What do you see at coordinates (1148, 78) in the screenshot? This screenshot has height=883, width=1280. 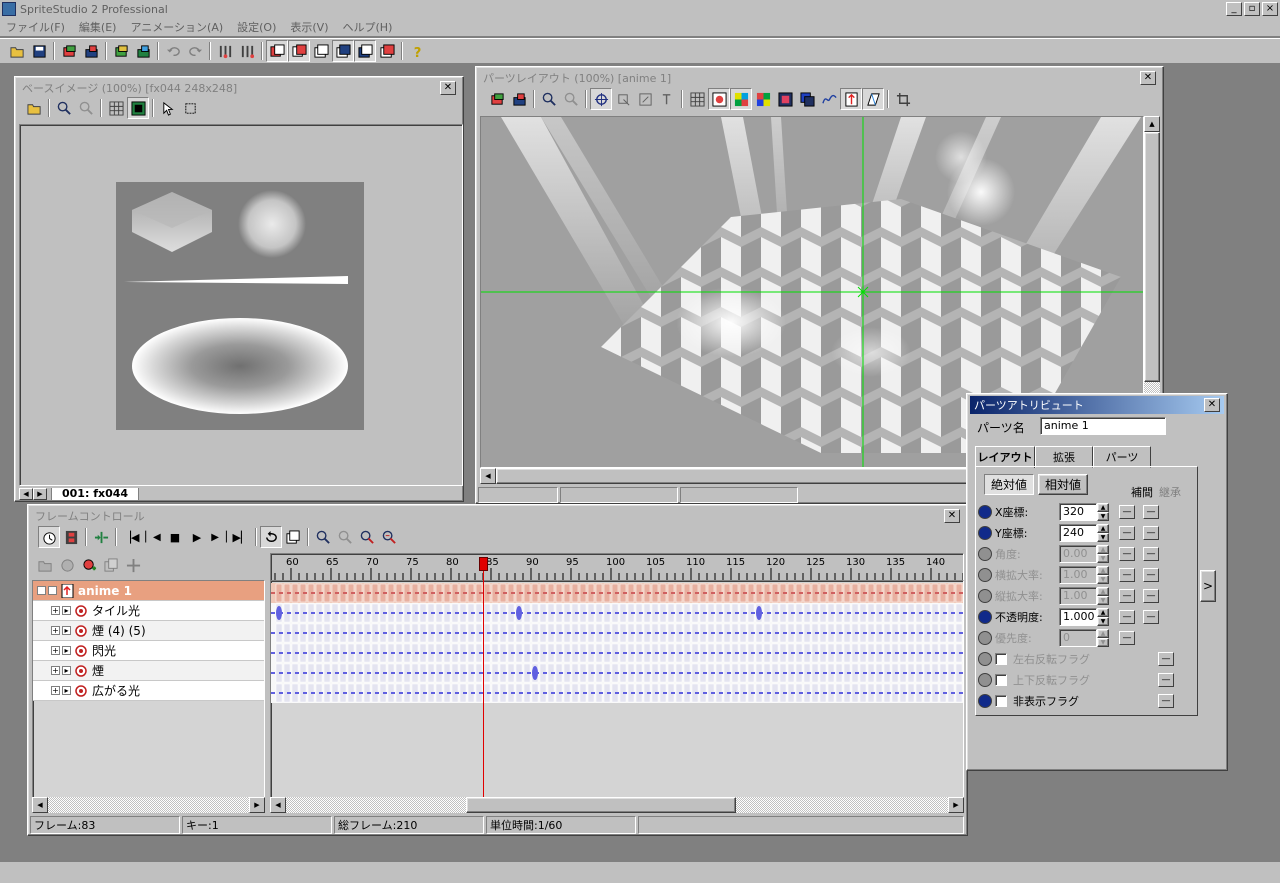 I see `parts-layout-close-button: ✕` at bounding box center [1148, 78].